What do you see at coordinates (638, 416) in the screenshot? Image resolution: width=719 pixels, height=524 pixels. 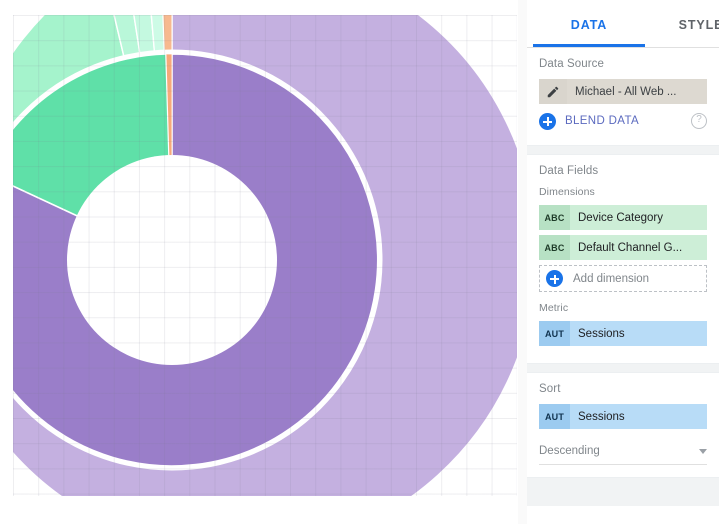 I see `sort-field-name: Sessions` at bounding box center [638, 416].